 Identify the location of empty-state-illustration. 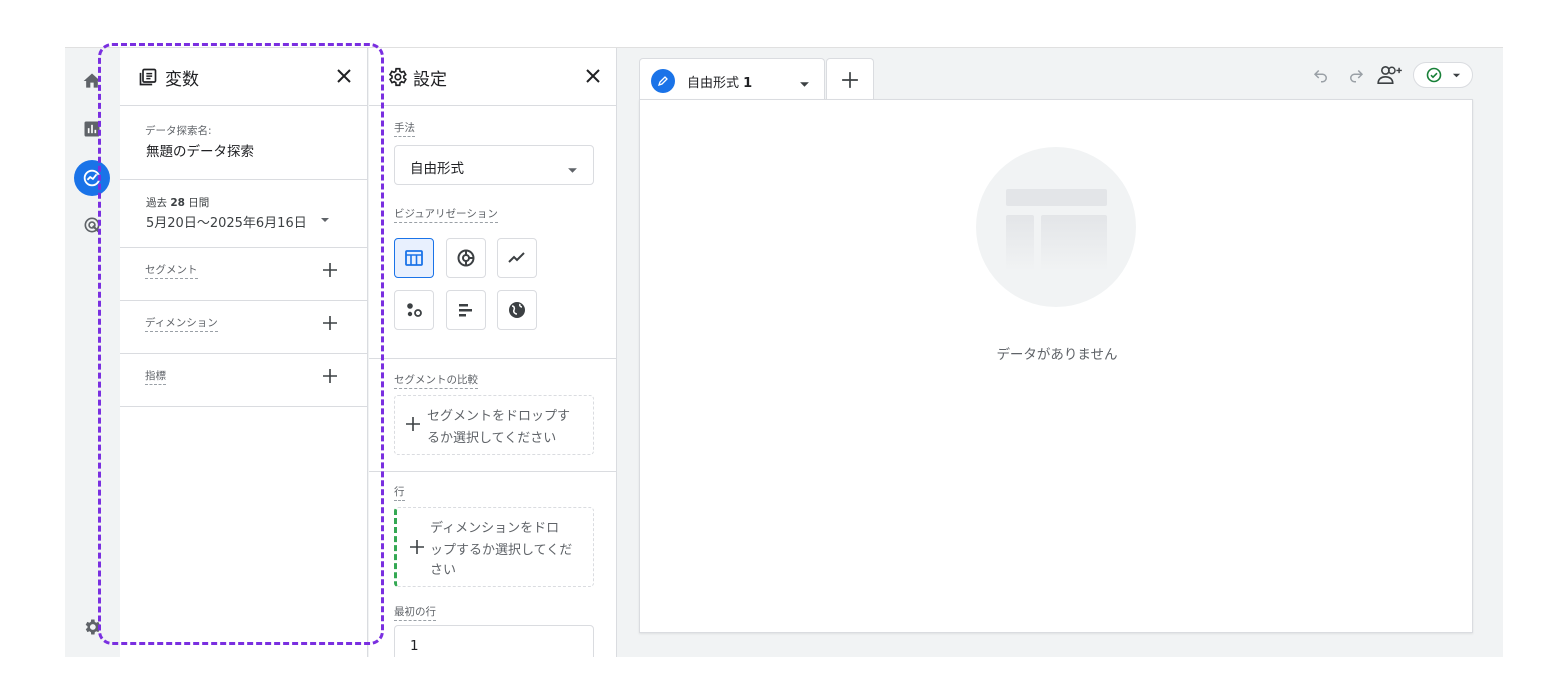
(1056, 227).